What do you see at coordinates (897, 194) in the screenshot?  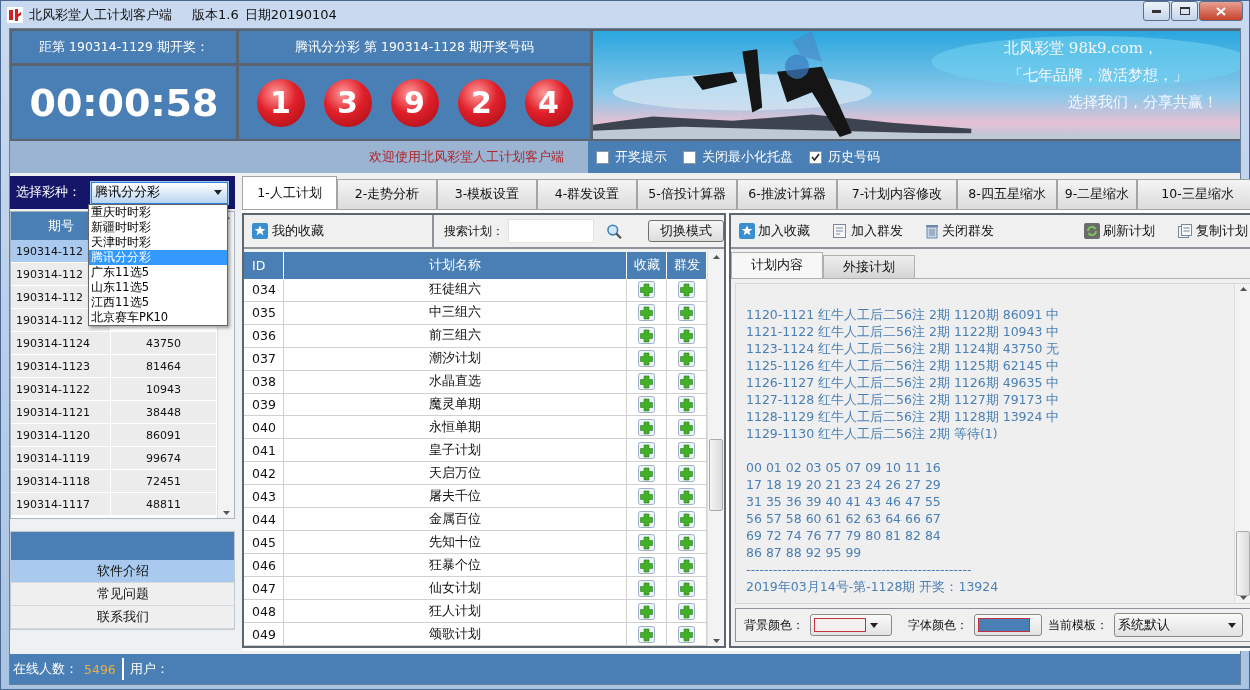 I see `tab: 7-计划内容修改` at bounding box center [897, 194].